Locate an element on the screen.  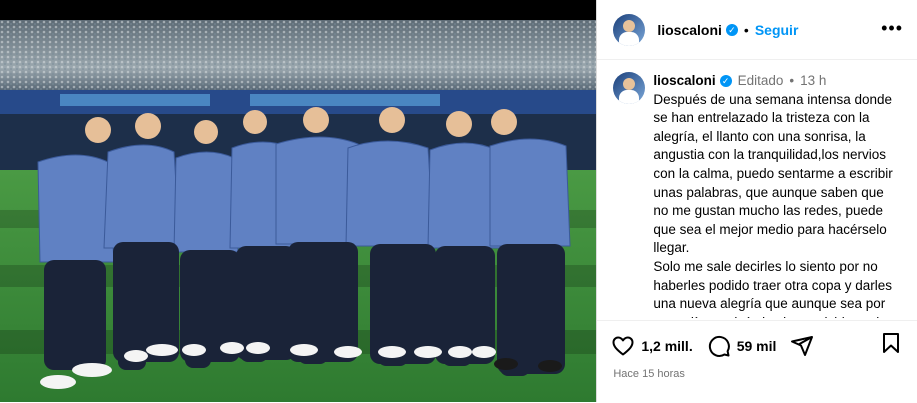
comment-icon is located at coordinates (719, 346).